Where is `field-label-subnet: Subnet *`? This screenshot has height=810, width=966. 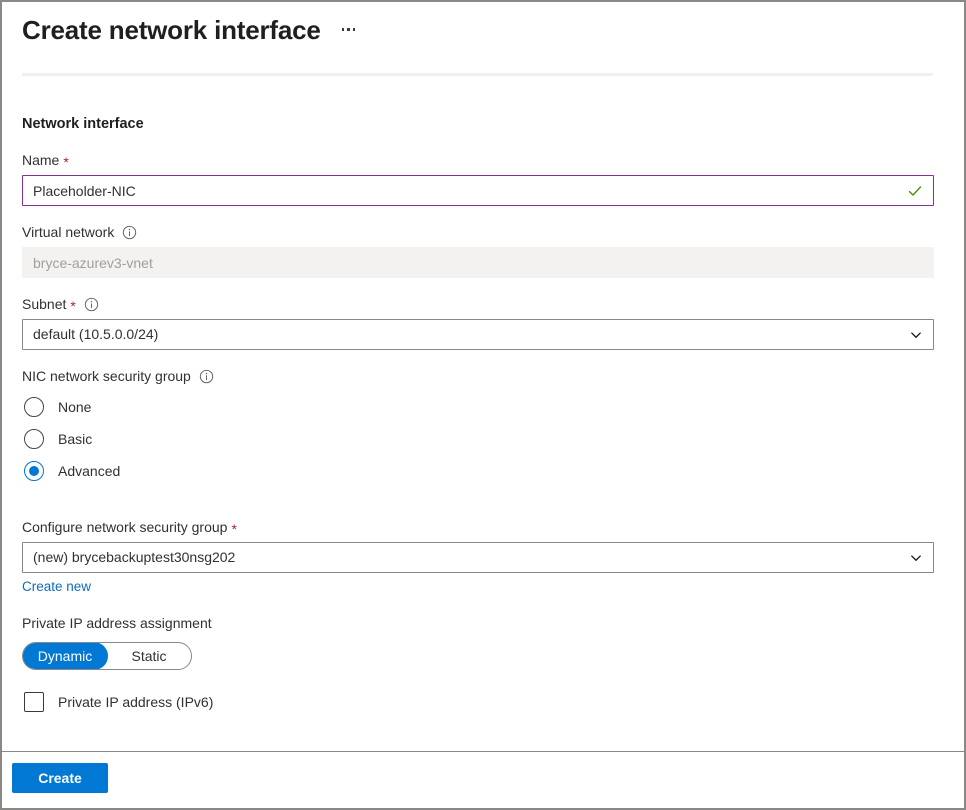
field-label-subnet: Subnet * is located at coordinates (483, 304).